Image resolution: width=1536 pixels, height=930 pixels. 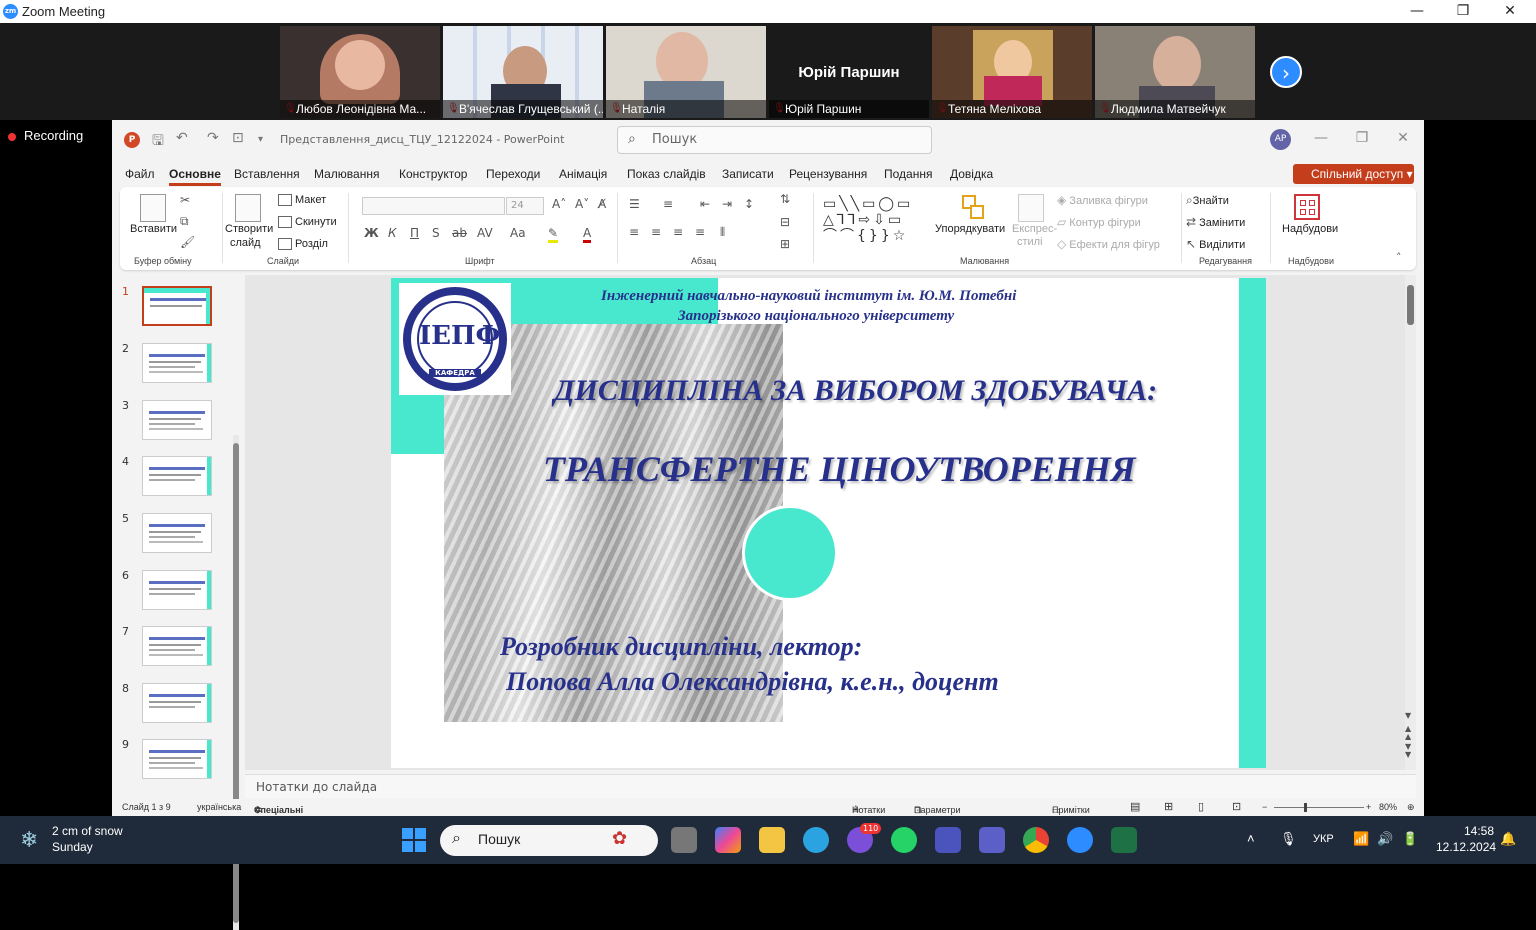 I want to click on zoom-in-icon: +, so click(x=1368, y=807).